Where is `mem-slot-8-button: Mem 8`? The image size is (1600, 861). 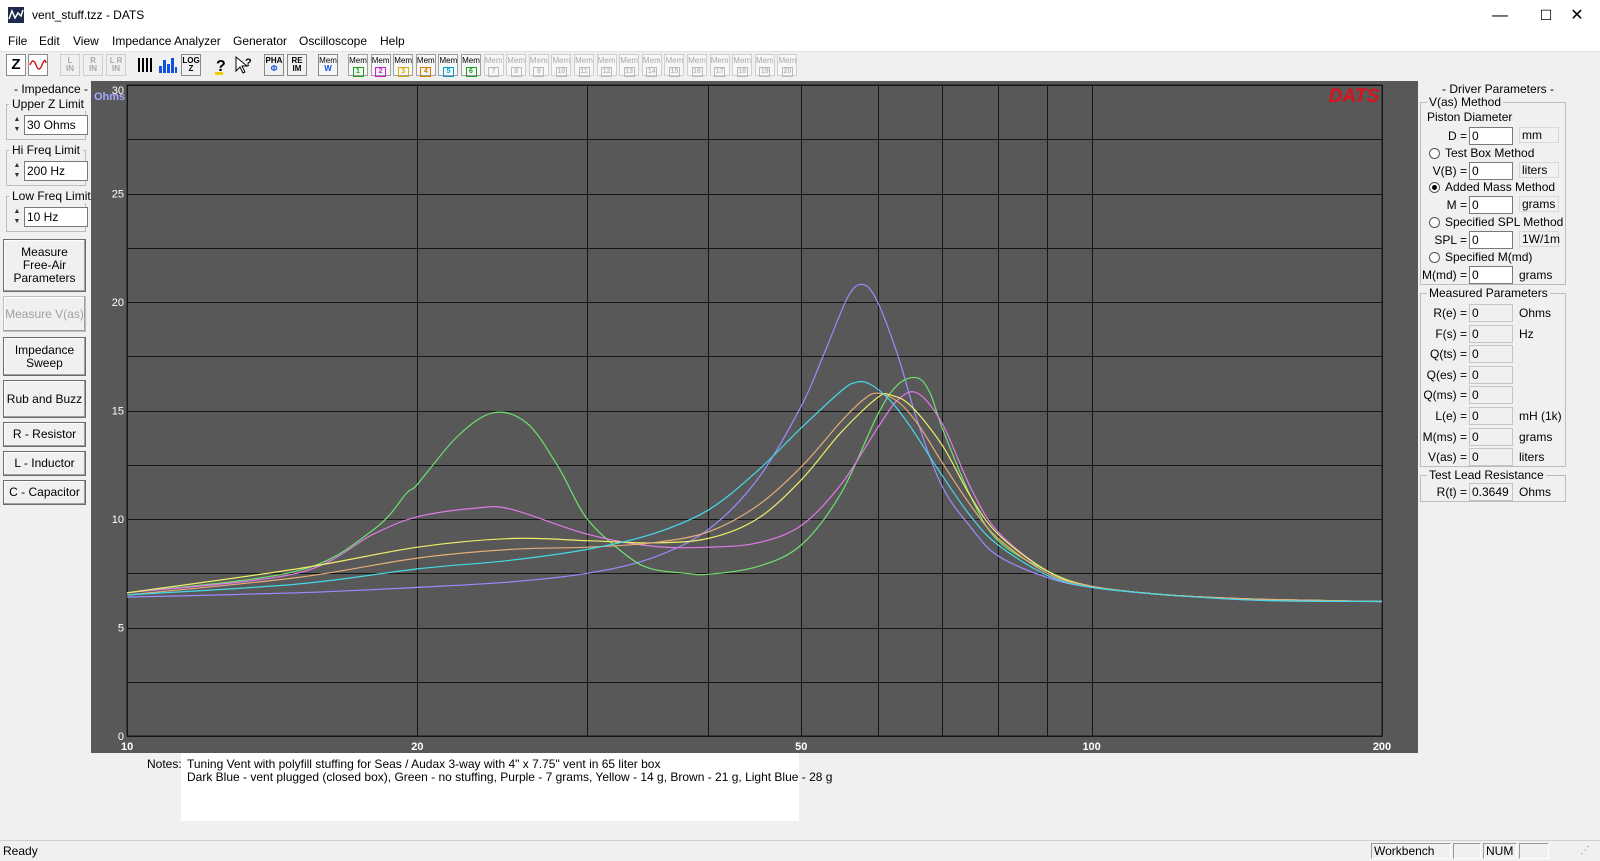
mem-slot-8-button: Mem 8 is located at coordinates (516, 65).